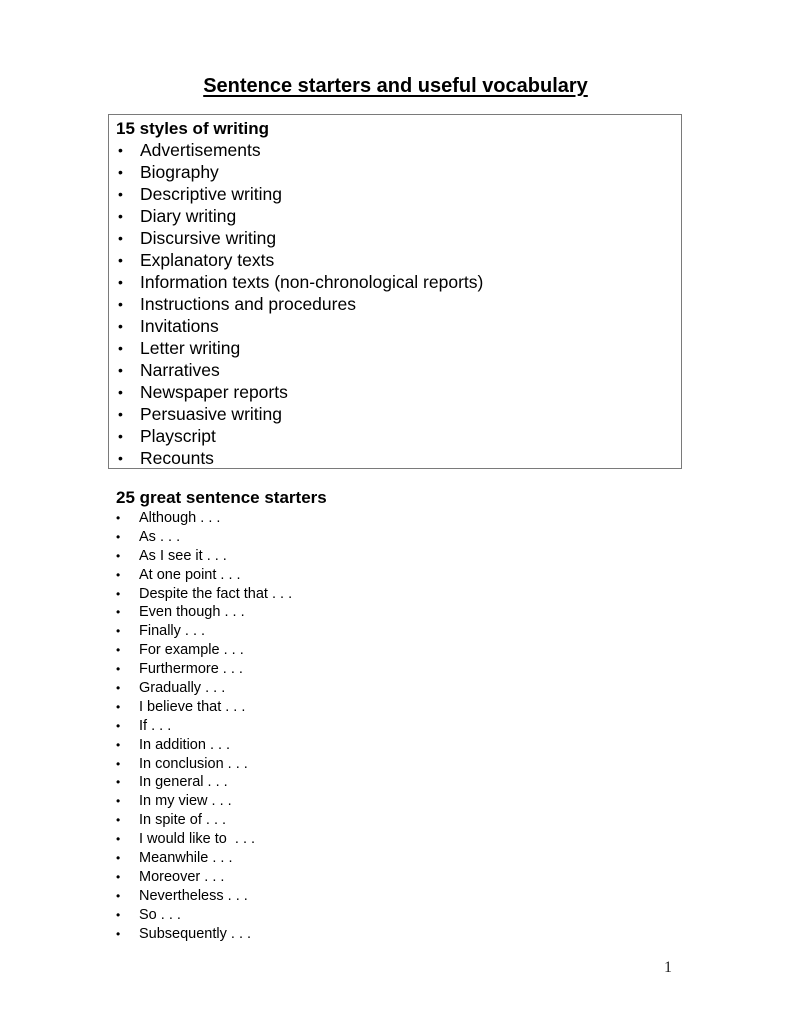  What do you see at coordinates (160, 536) in the screenshot?
I see `list-item-text: As . . .` at bounding box center [160, 536].